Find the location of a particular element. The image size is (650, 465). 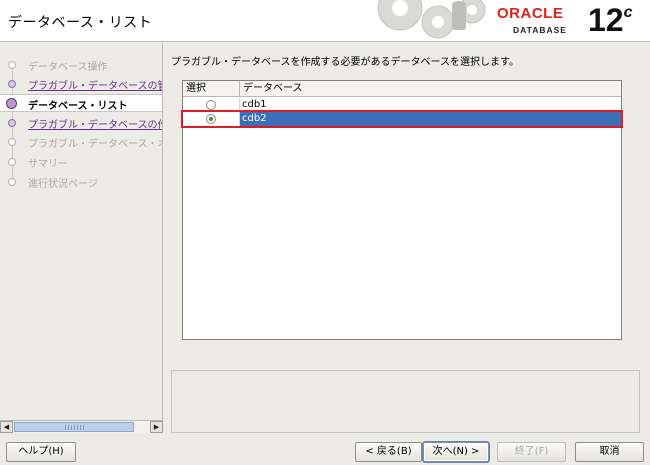

next-button: 次へ(N) > is located at coordinates (456, 452).